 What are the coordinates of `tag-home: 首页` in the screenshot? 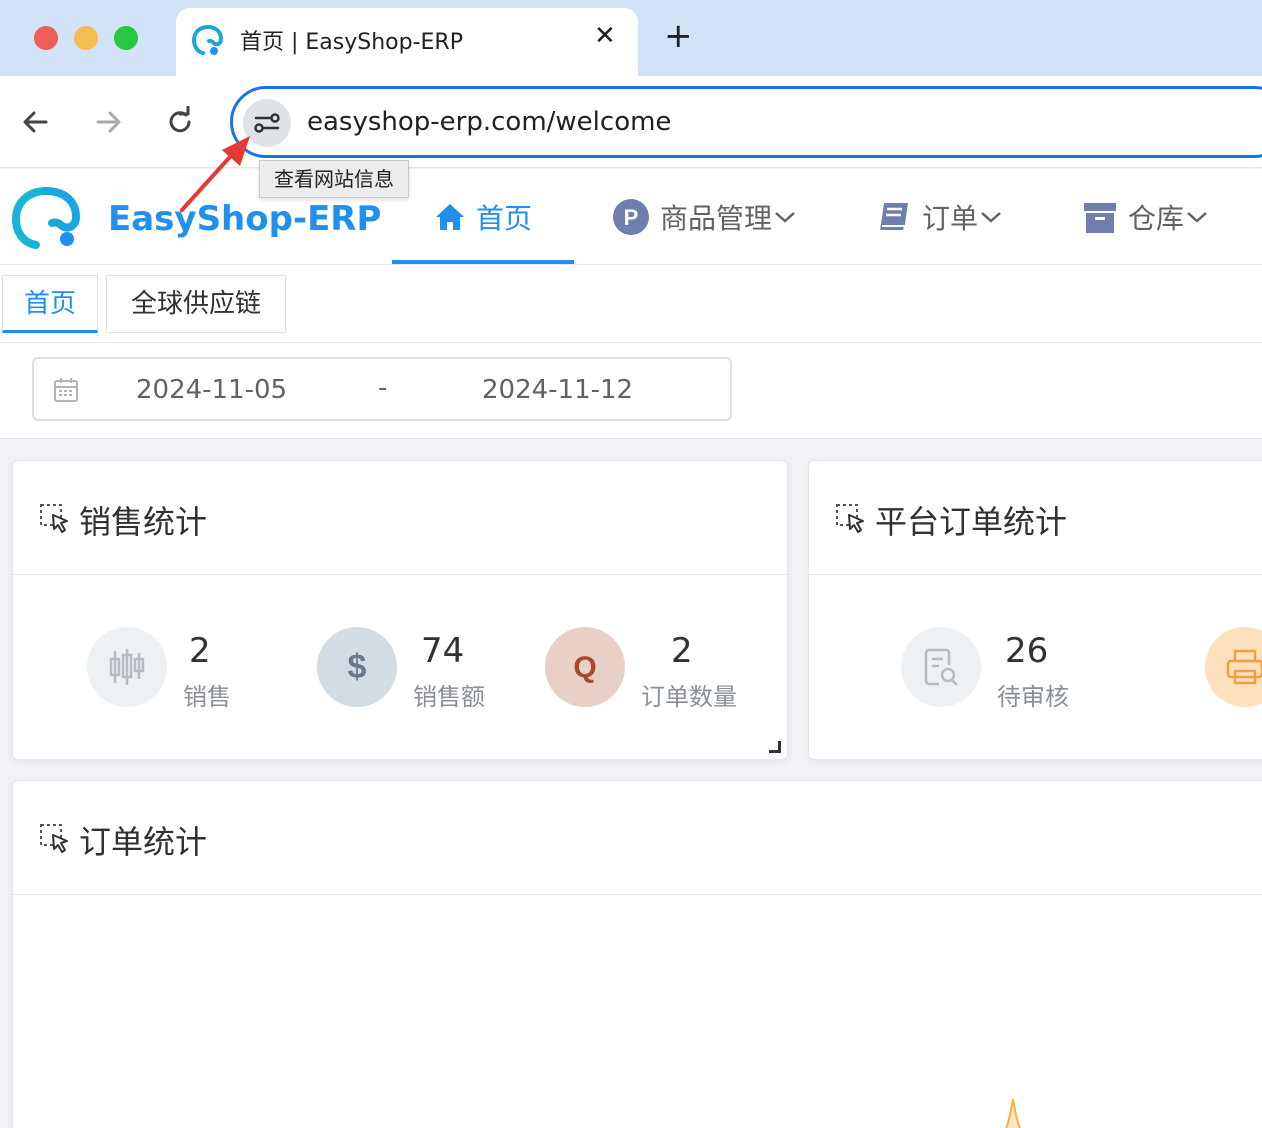 It's located at (50, 304).